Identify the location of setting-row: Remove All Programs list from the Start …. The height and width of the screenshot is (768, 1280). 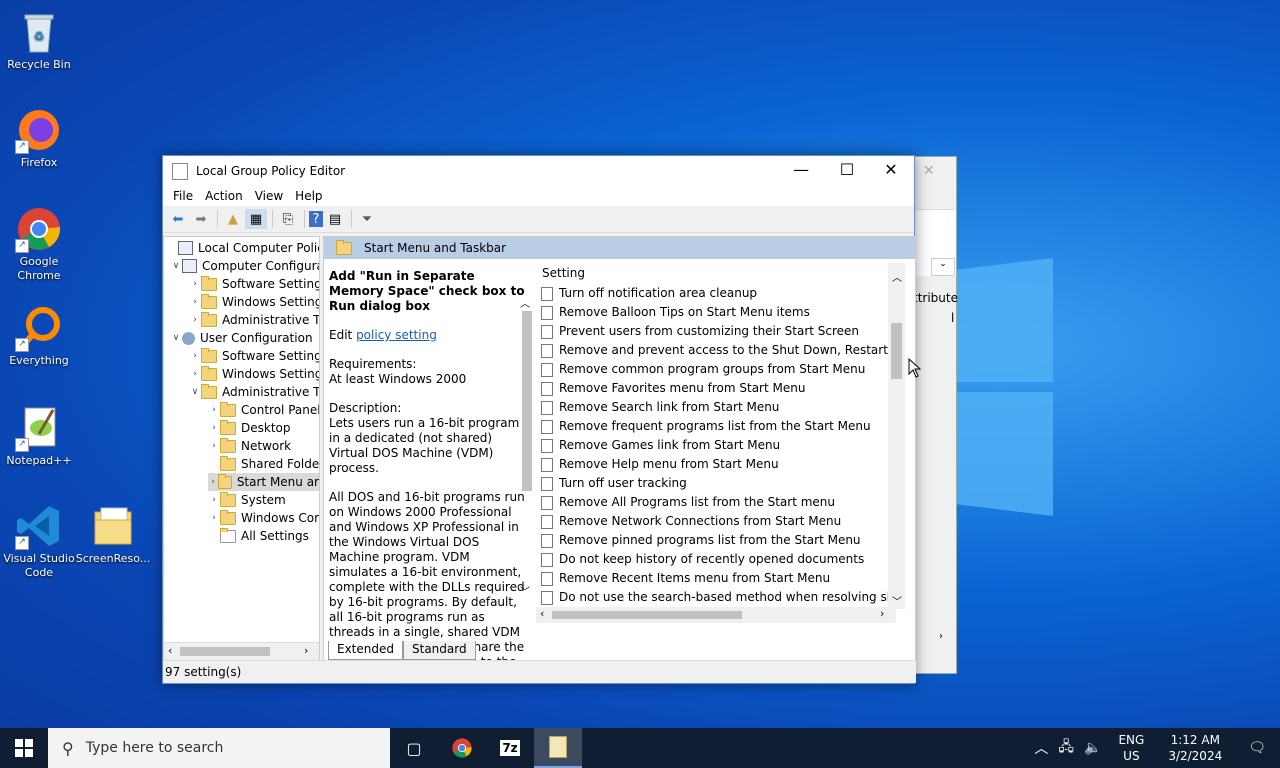
(712, 502).